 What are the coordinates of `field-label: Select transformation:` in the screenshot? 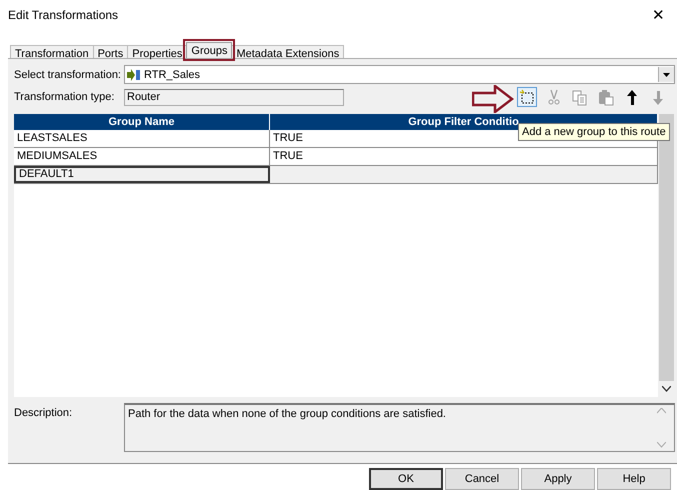 It's located at (68, 74).